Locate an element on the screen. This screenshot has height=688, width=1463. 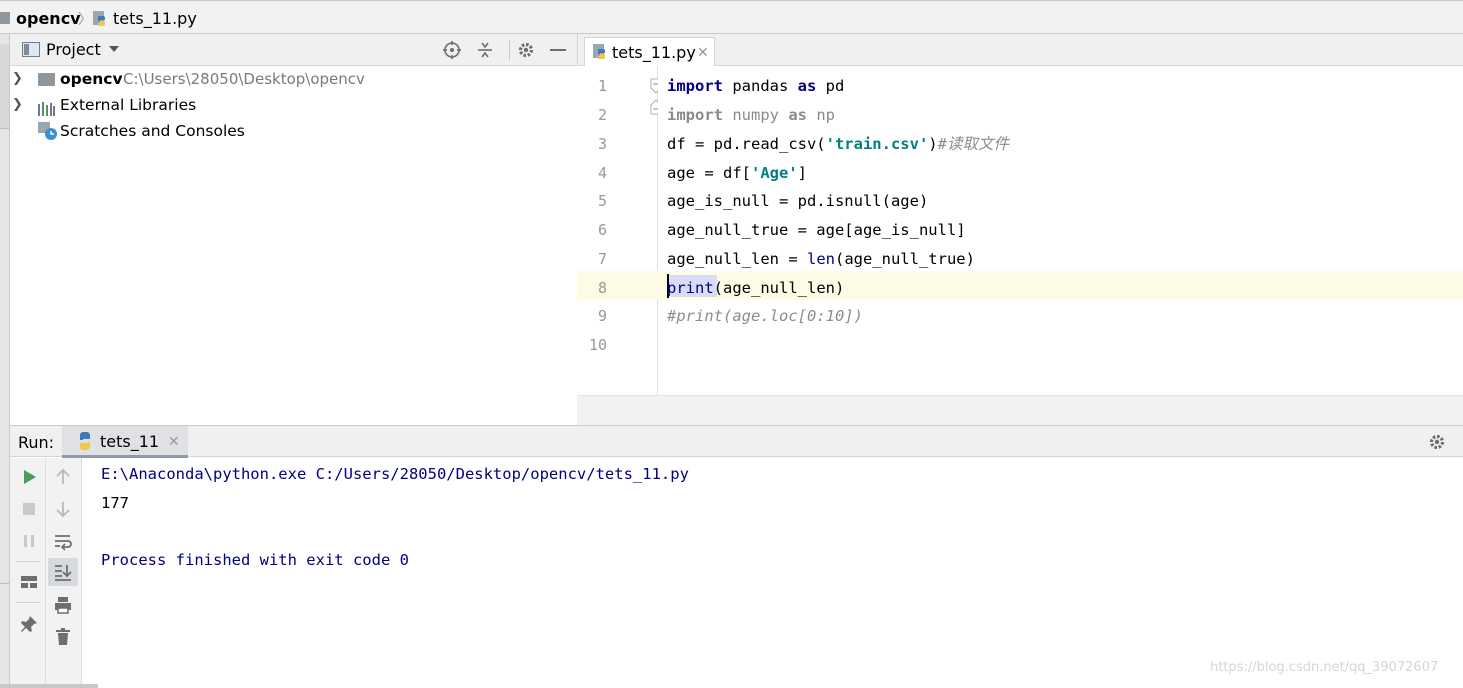
line-number: 1 is located at coordinates (602, 86).